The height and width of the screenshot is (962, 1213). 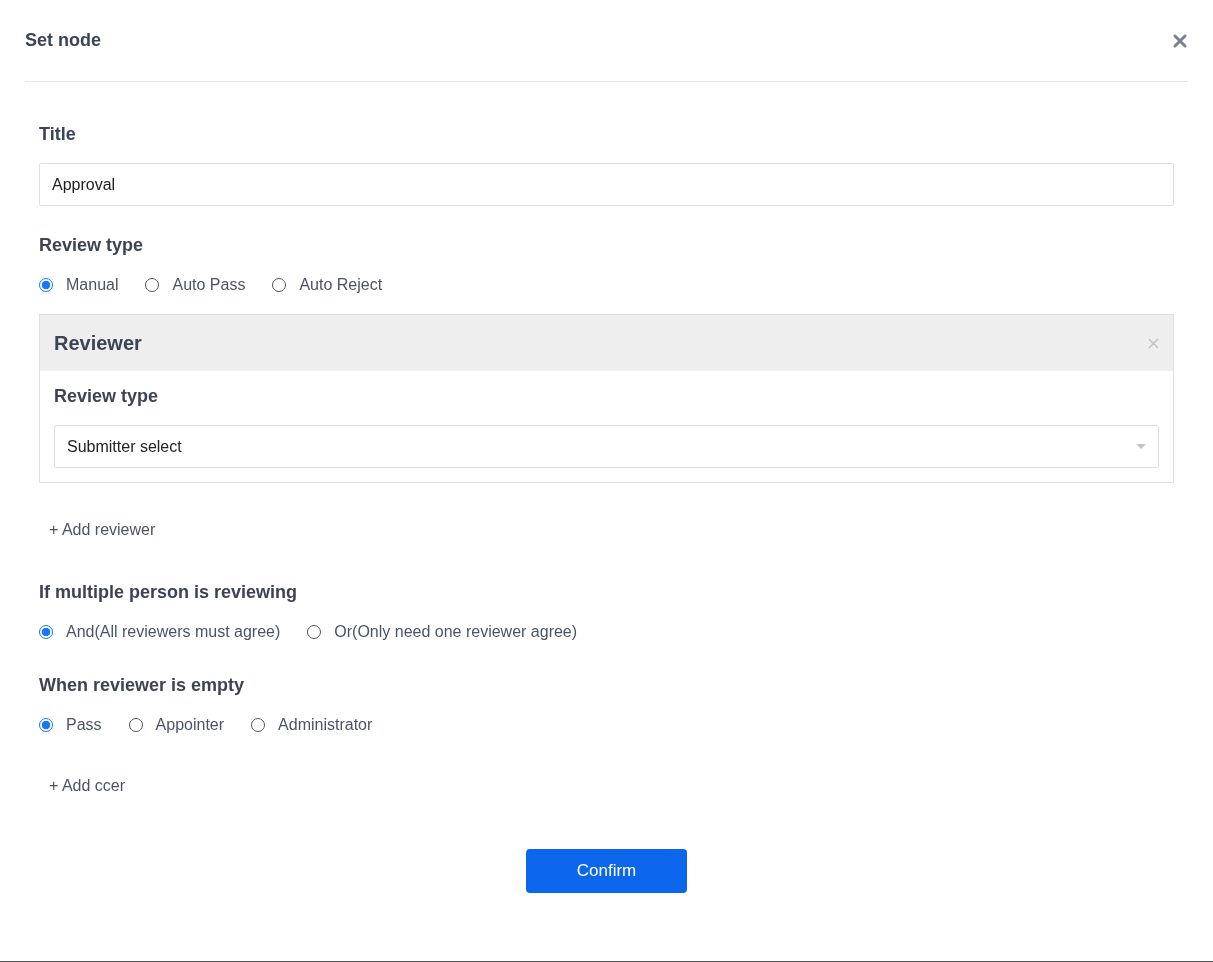 What do you see at coordinates (102, 530) in the screenshot?
I see `add-reviewer-link: + Add reviewer` at bounding box center [102, 530].